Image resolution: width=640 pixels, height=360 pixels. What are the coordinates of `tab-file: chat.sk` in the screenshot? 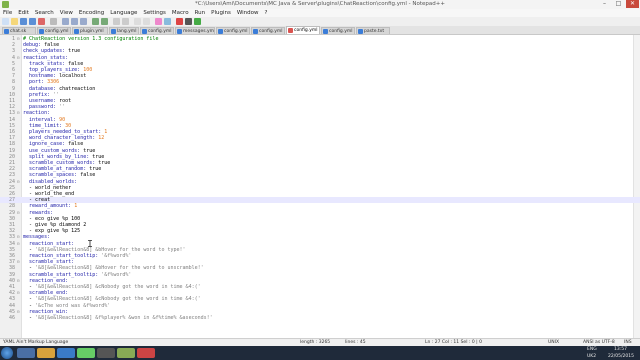 It's located at (19, 30).